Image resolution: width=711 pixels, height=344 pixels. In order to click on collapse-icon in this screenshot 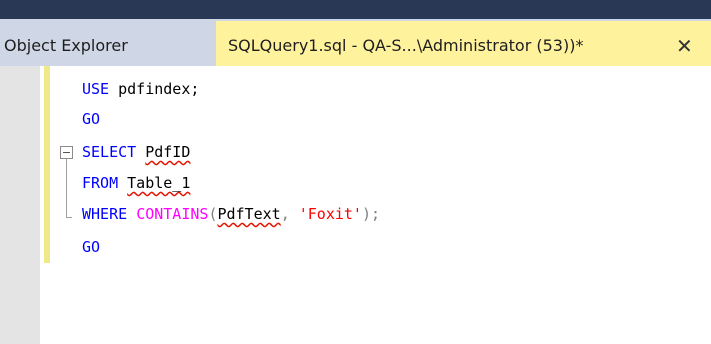, I will do `click(66, 152)`.